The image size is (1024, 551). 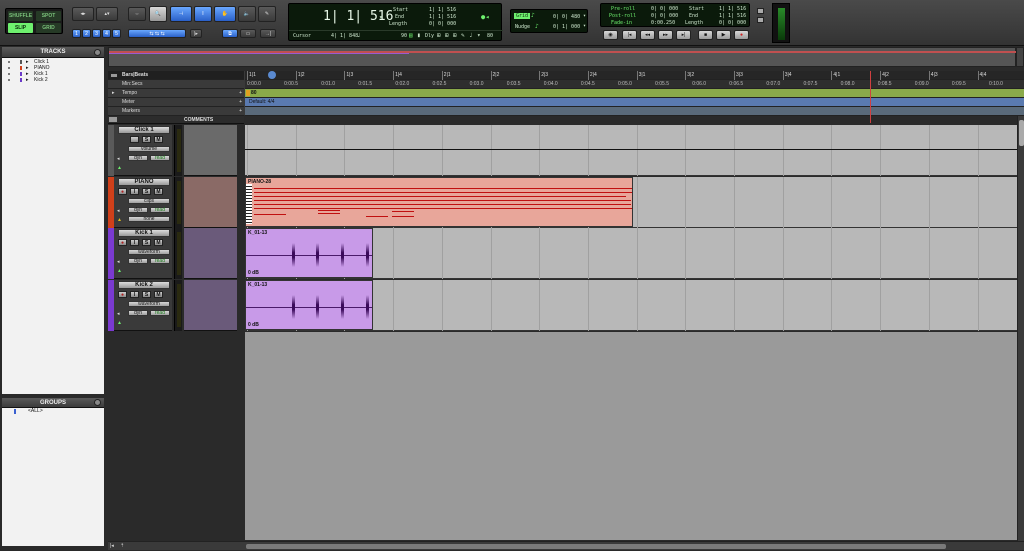 What do you see at coordinates (268, 33) in the screenshot?
I see `tab-to-transient-button: →|` at bounding box center [268, 33].